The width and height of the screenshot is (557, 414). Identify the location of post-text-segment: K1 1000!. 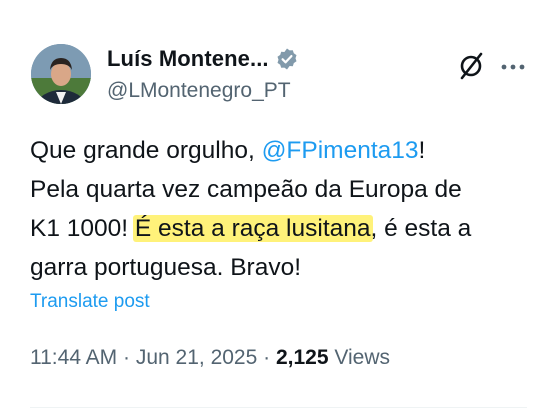
(82, 228).